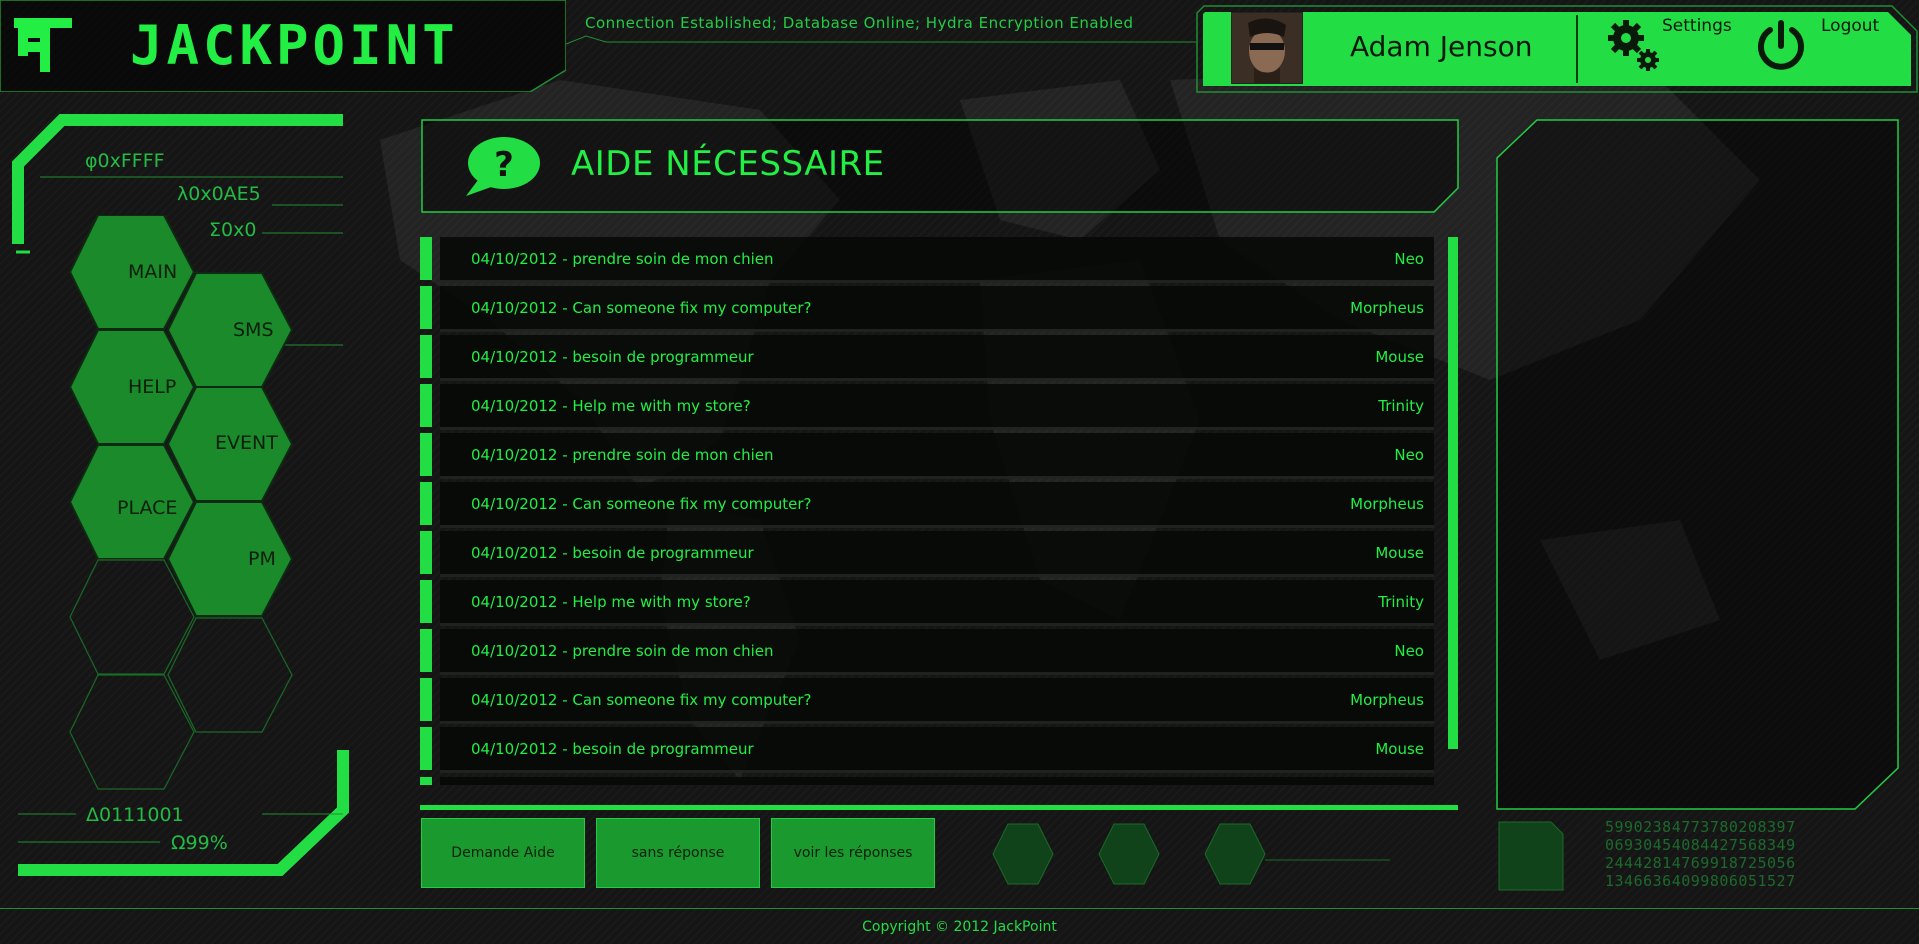  I want to click on question-bubble-icon: ?, so click(503, 166).